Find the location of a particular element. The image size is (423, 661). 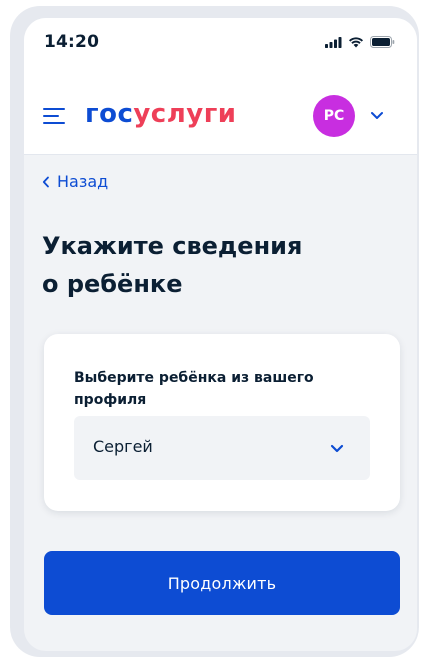

child-select-value: Сергей is located at coordinates (123, 446).